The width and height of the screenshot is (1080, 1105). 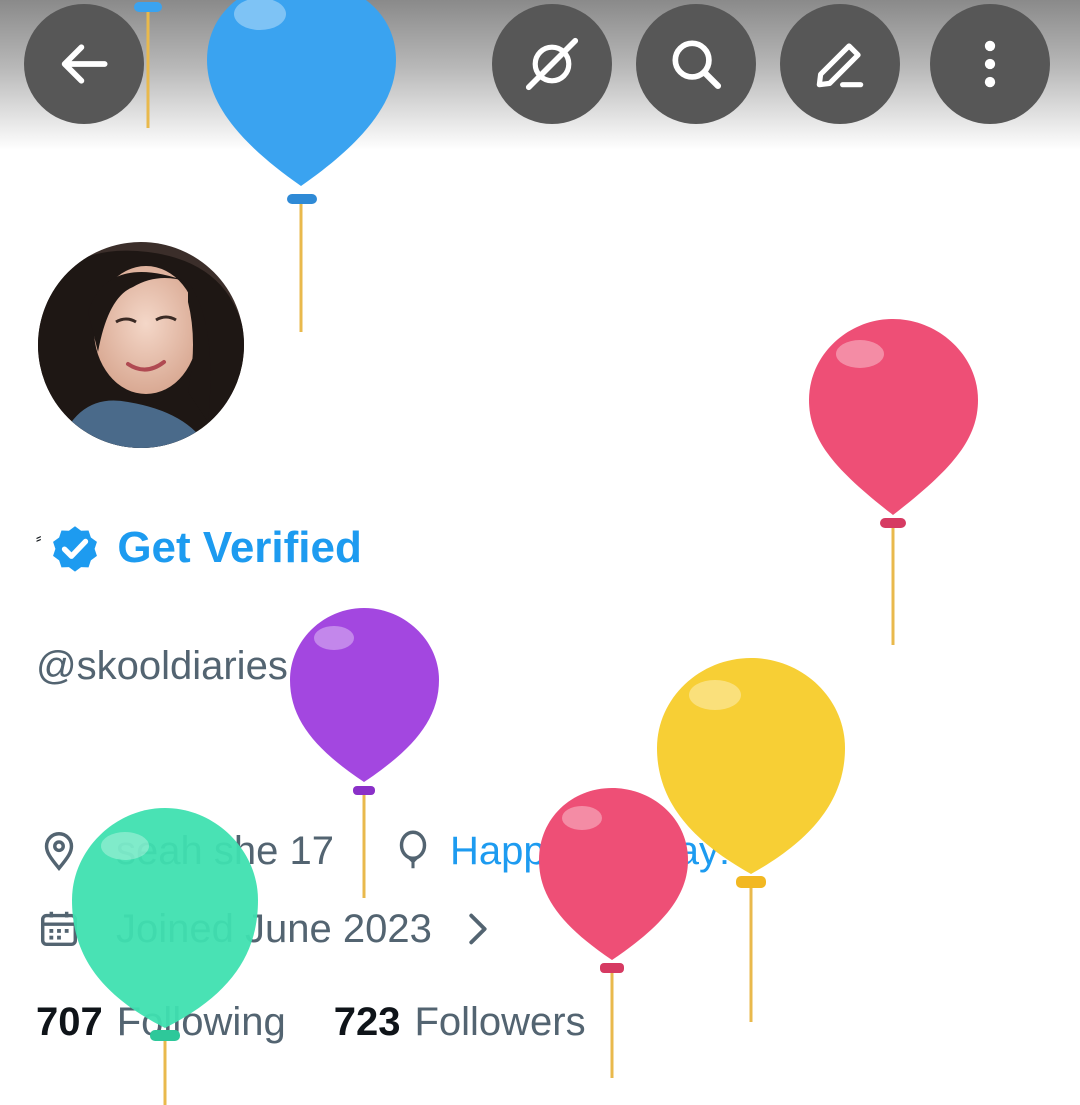 I want to click on avatar, so click(x=141, y=345).